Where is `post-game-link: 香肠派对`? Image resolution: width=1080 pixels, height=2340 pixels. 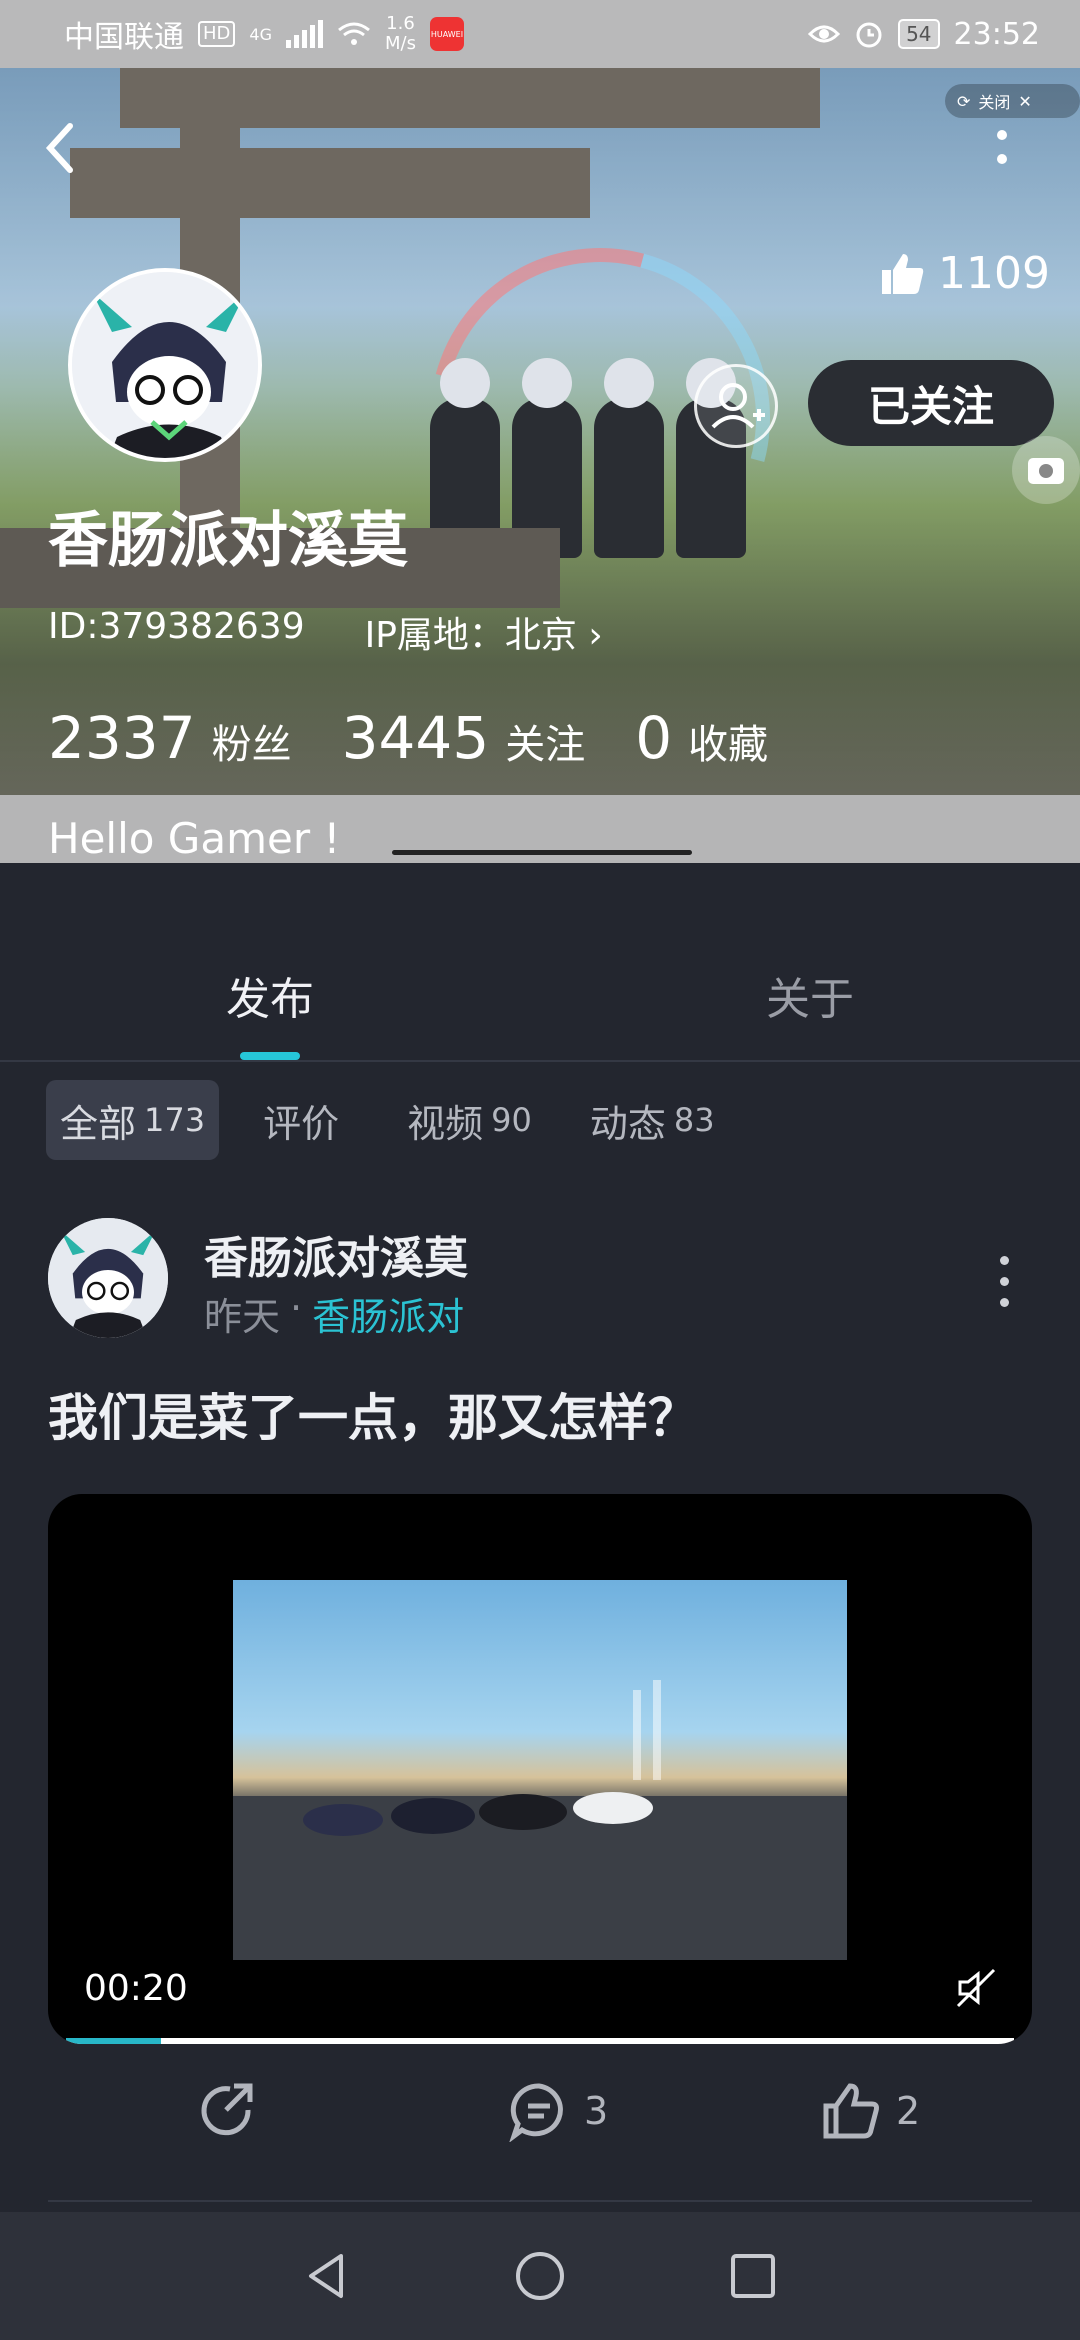 post-game-link: 香肠派对 is located at coordinates (388, 1313).